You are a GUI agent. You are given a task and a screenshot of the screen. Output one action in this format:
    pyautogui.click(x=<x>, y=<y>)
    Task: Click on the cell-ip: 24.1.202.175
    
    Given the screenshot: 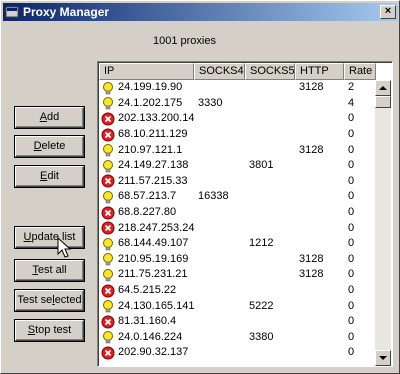 What is the action you would take?
    pyautogui.click(x=146, y=103)
    